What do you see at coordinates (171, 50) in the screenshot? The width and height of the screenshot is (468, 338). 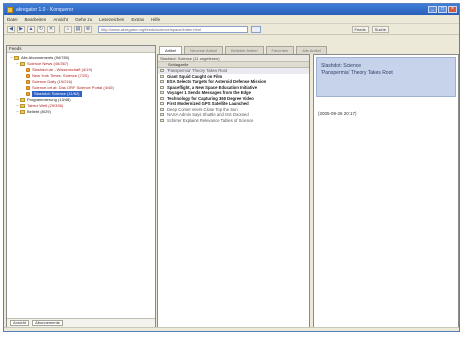 I see `tab: Artikel` at bounding box center [171, 50].